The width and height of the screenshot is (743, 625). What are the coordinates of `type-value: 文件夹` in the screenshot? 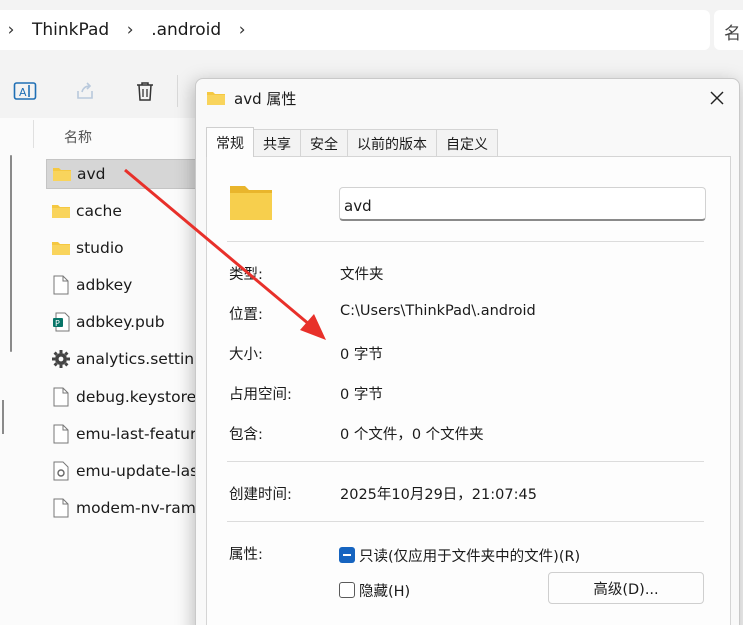 It's located at (362, 275).